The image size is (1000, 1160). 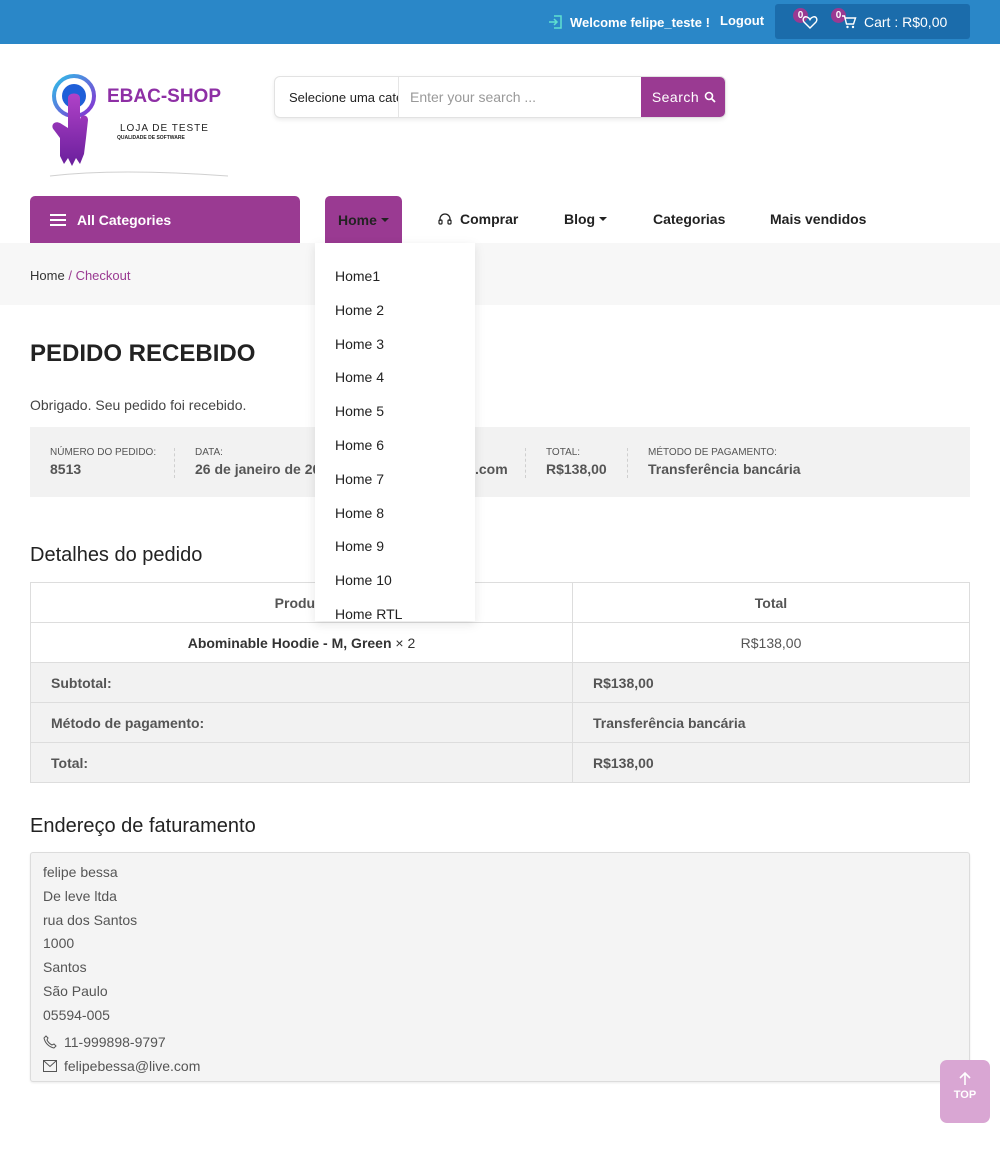 I want to click on search-bar: Selecione uma categoria Search, so click(x=500, y=97).